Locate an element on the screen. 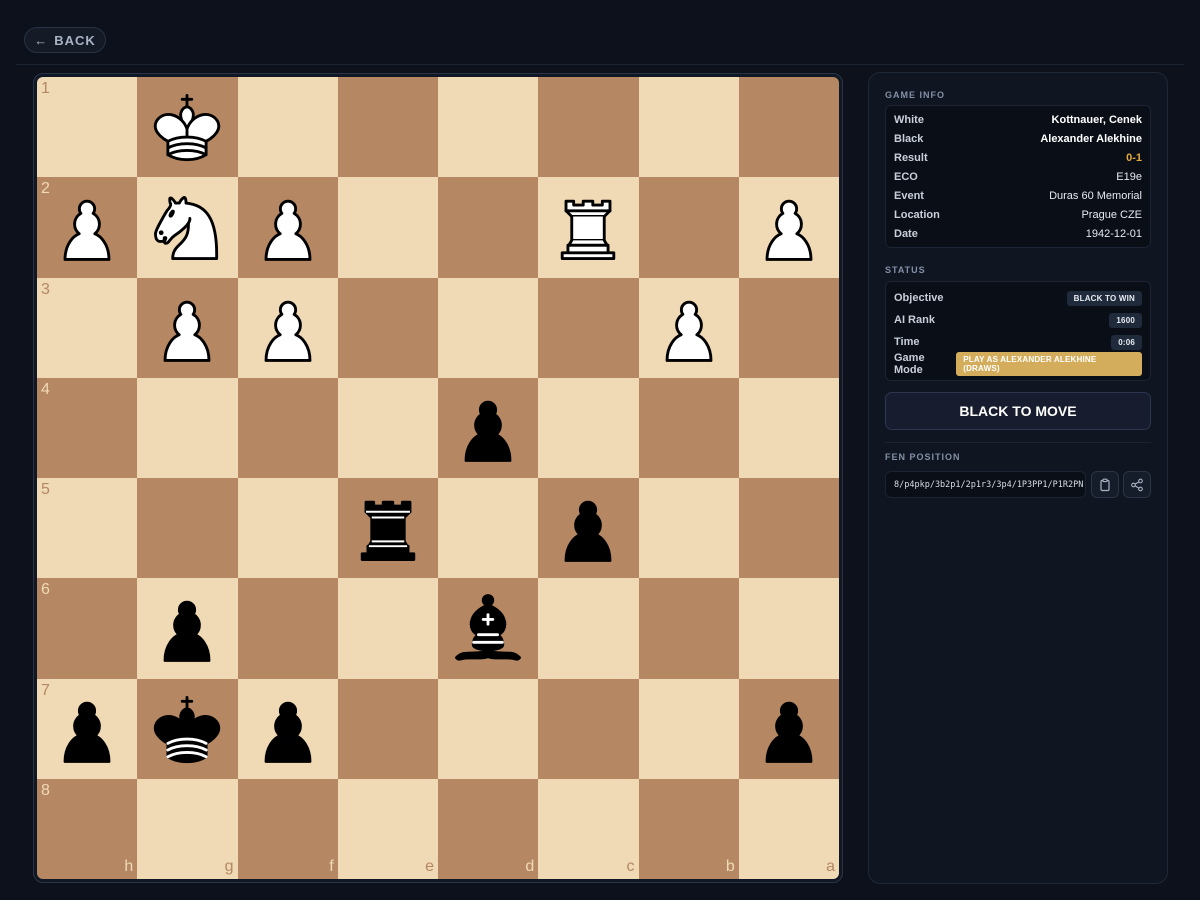 The image size is (1200, 900). black-rook-icon is located at coordinates (388, 528).